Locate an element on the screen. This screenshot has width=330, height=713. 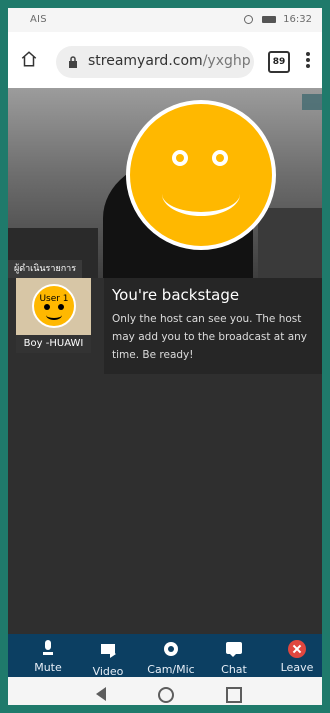
tab-switcher-button: 89 is located at coordinates (279, 62).